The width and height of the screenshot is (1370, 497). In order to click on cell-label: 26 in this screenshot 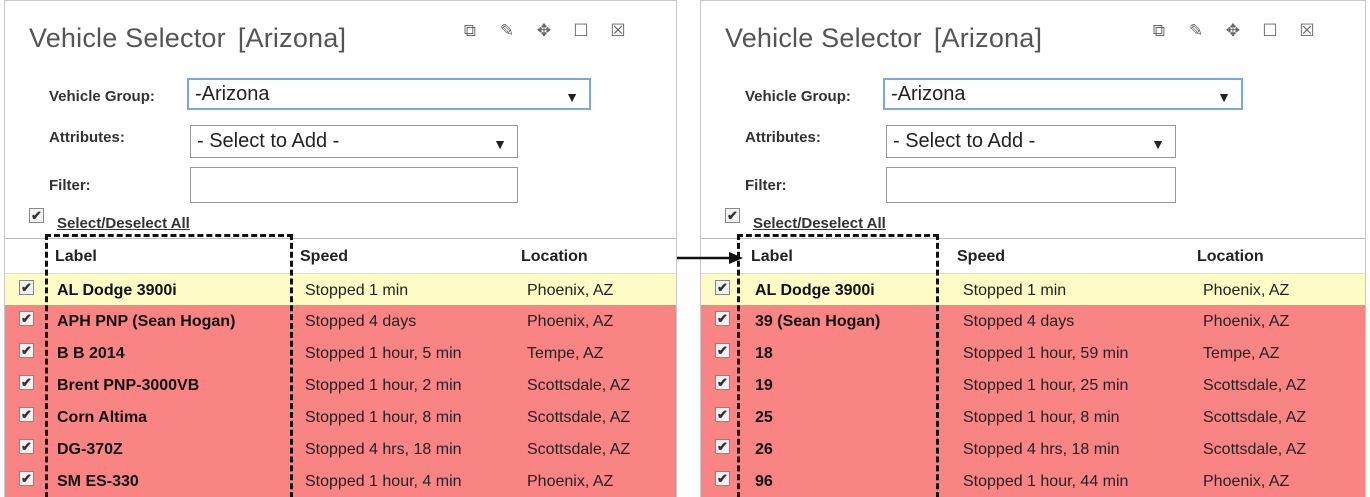, I will do `click(764, 449)`.